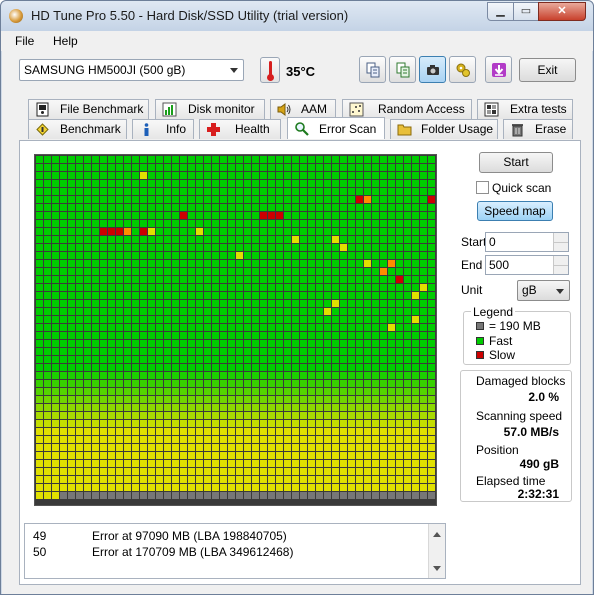 The width and height of the screenshot is (594, 595). I want to click on tab-benchmark: Benchmark, so click(77, 129).